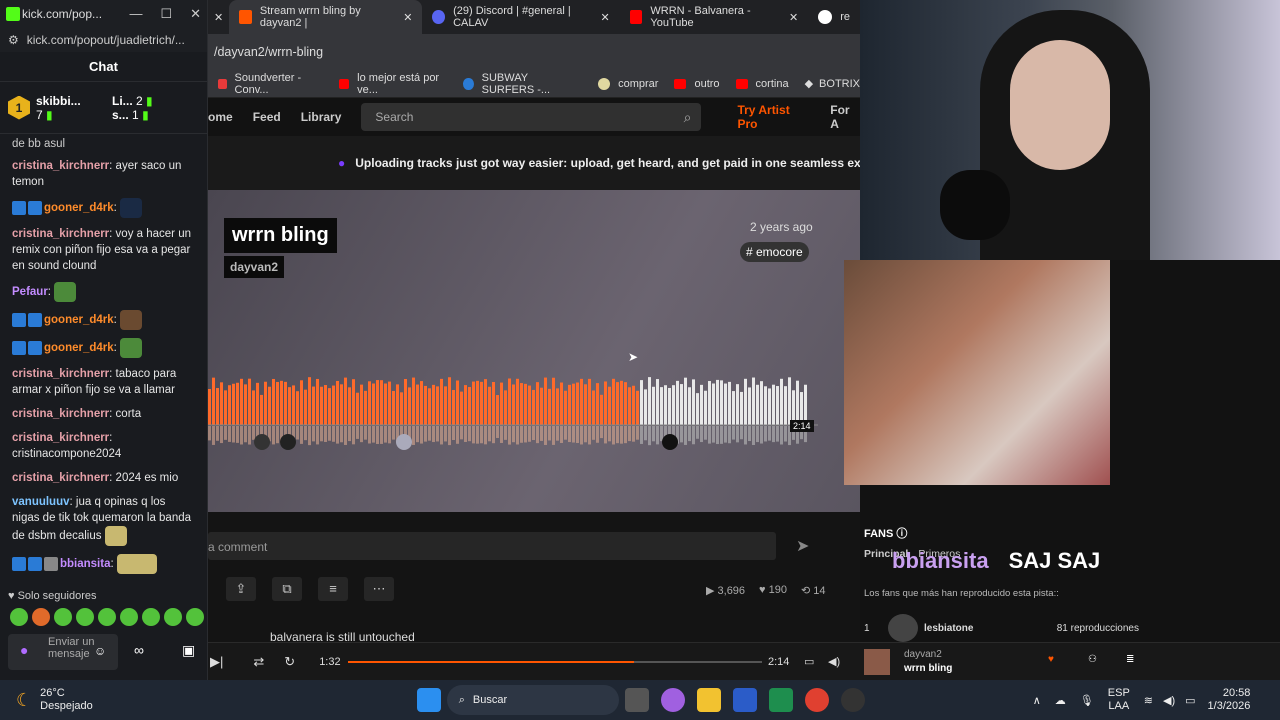 The image size is (1280, 720). What do you see at coordinates (1130, 659) in the screenshot?
I see `queue-icon: ≣` at bounding box center [1130, 659].